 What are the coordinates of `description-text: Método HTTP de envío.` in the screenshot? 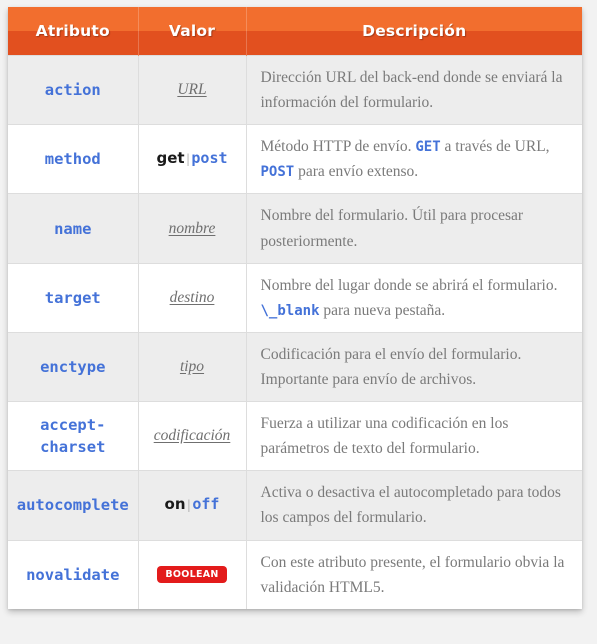 It's located at (338, 147).